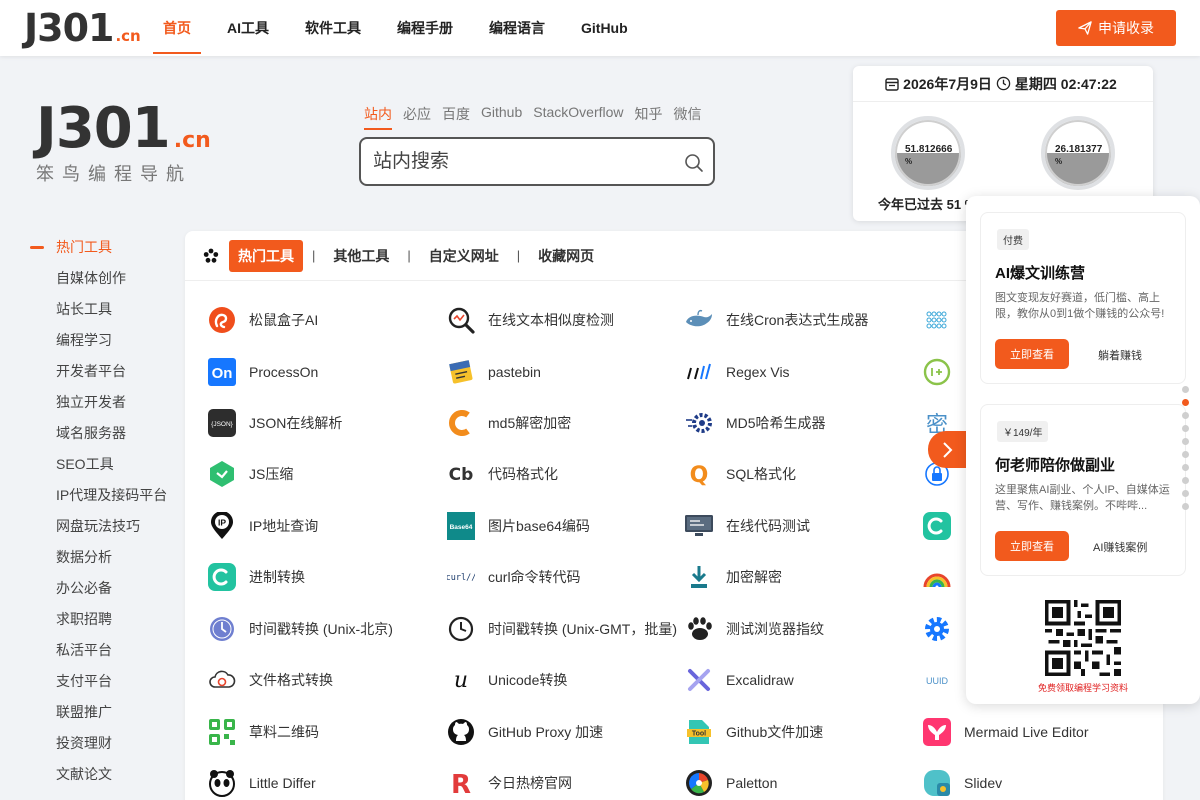  I want to click on qrcode-green-icon, so click(222, 732).